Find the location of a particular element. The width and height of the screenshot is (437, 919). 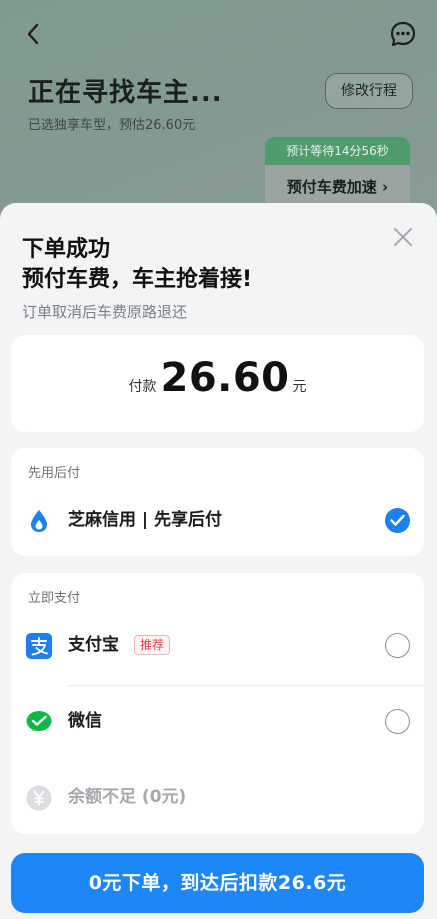

payment-option-label: 支付宝 is located at coordinates (93, 645).